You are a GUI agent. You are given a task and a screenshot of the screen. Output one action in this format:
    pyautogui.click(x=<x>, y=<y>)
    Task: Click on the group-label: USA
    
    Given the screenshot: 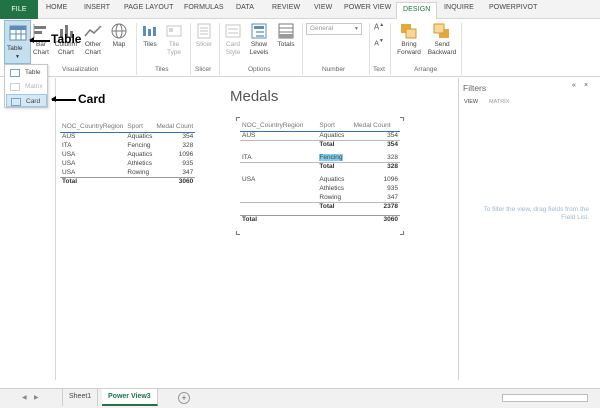 What is the action you would take?
    pyautogui.click(x=249, y=179)
    